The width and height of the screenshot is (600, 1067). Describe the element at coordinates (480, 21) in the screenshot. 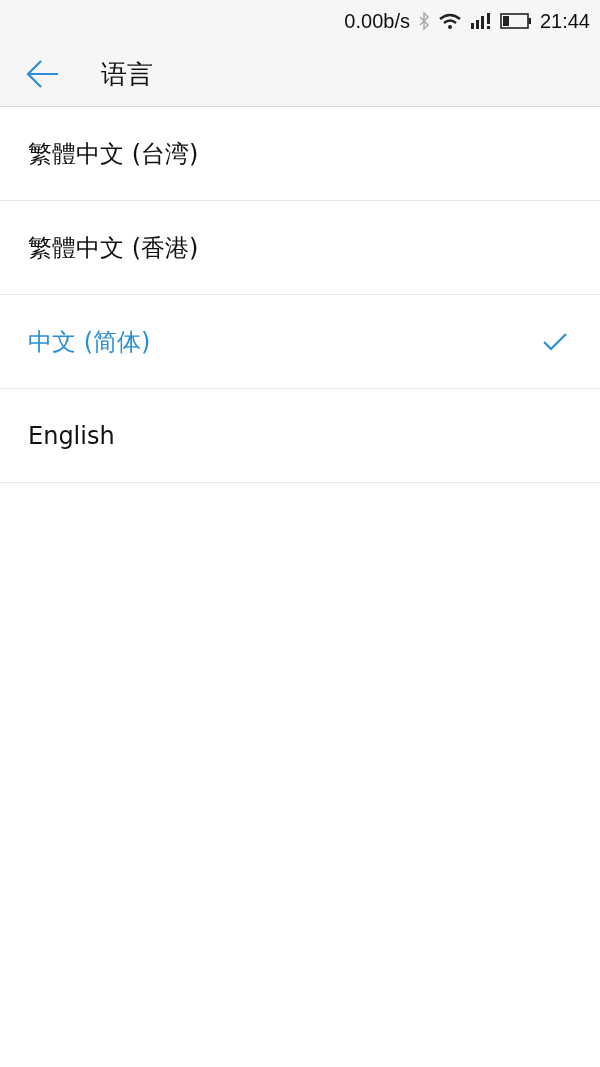

I see `signal-icon` at that location.